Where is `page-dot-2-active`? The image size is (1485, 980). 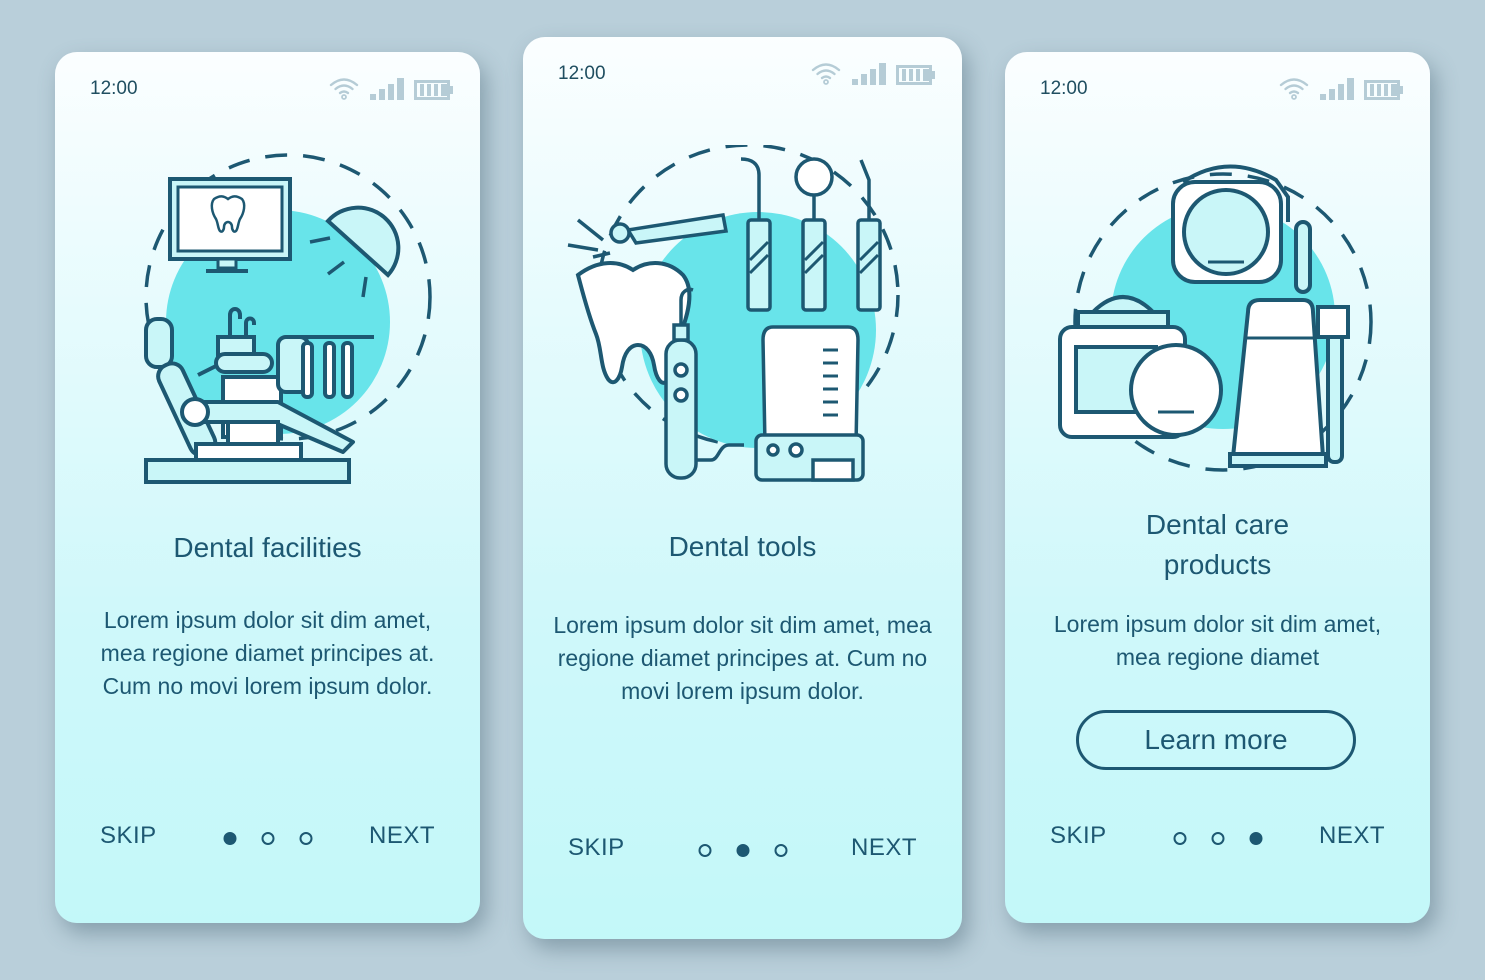 page-dot-2-active is located at coordinates (742, 850).